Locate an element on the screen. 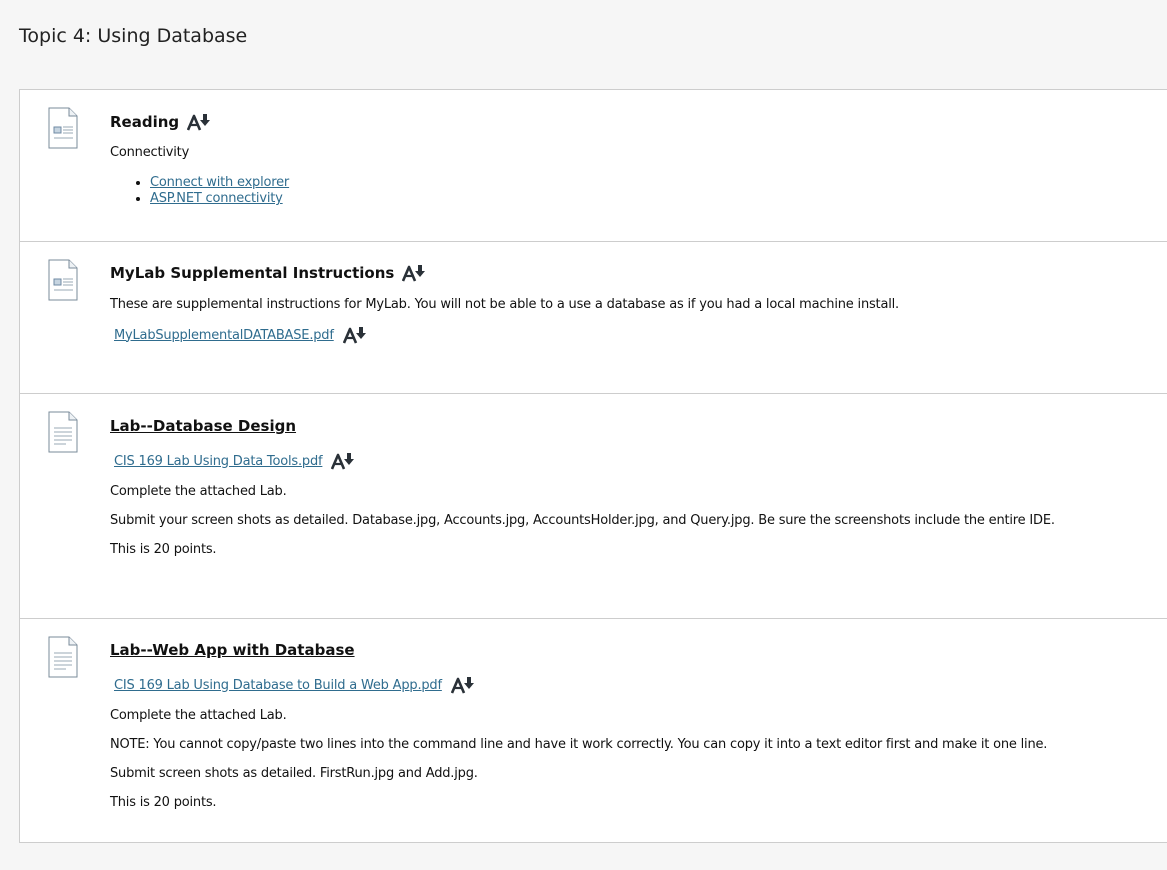 The height and width of the screenshot is (870, 1167). item-title: Reading is located at coordinates (161, 122).